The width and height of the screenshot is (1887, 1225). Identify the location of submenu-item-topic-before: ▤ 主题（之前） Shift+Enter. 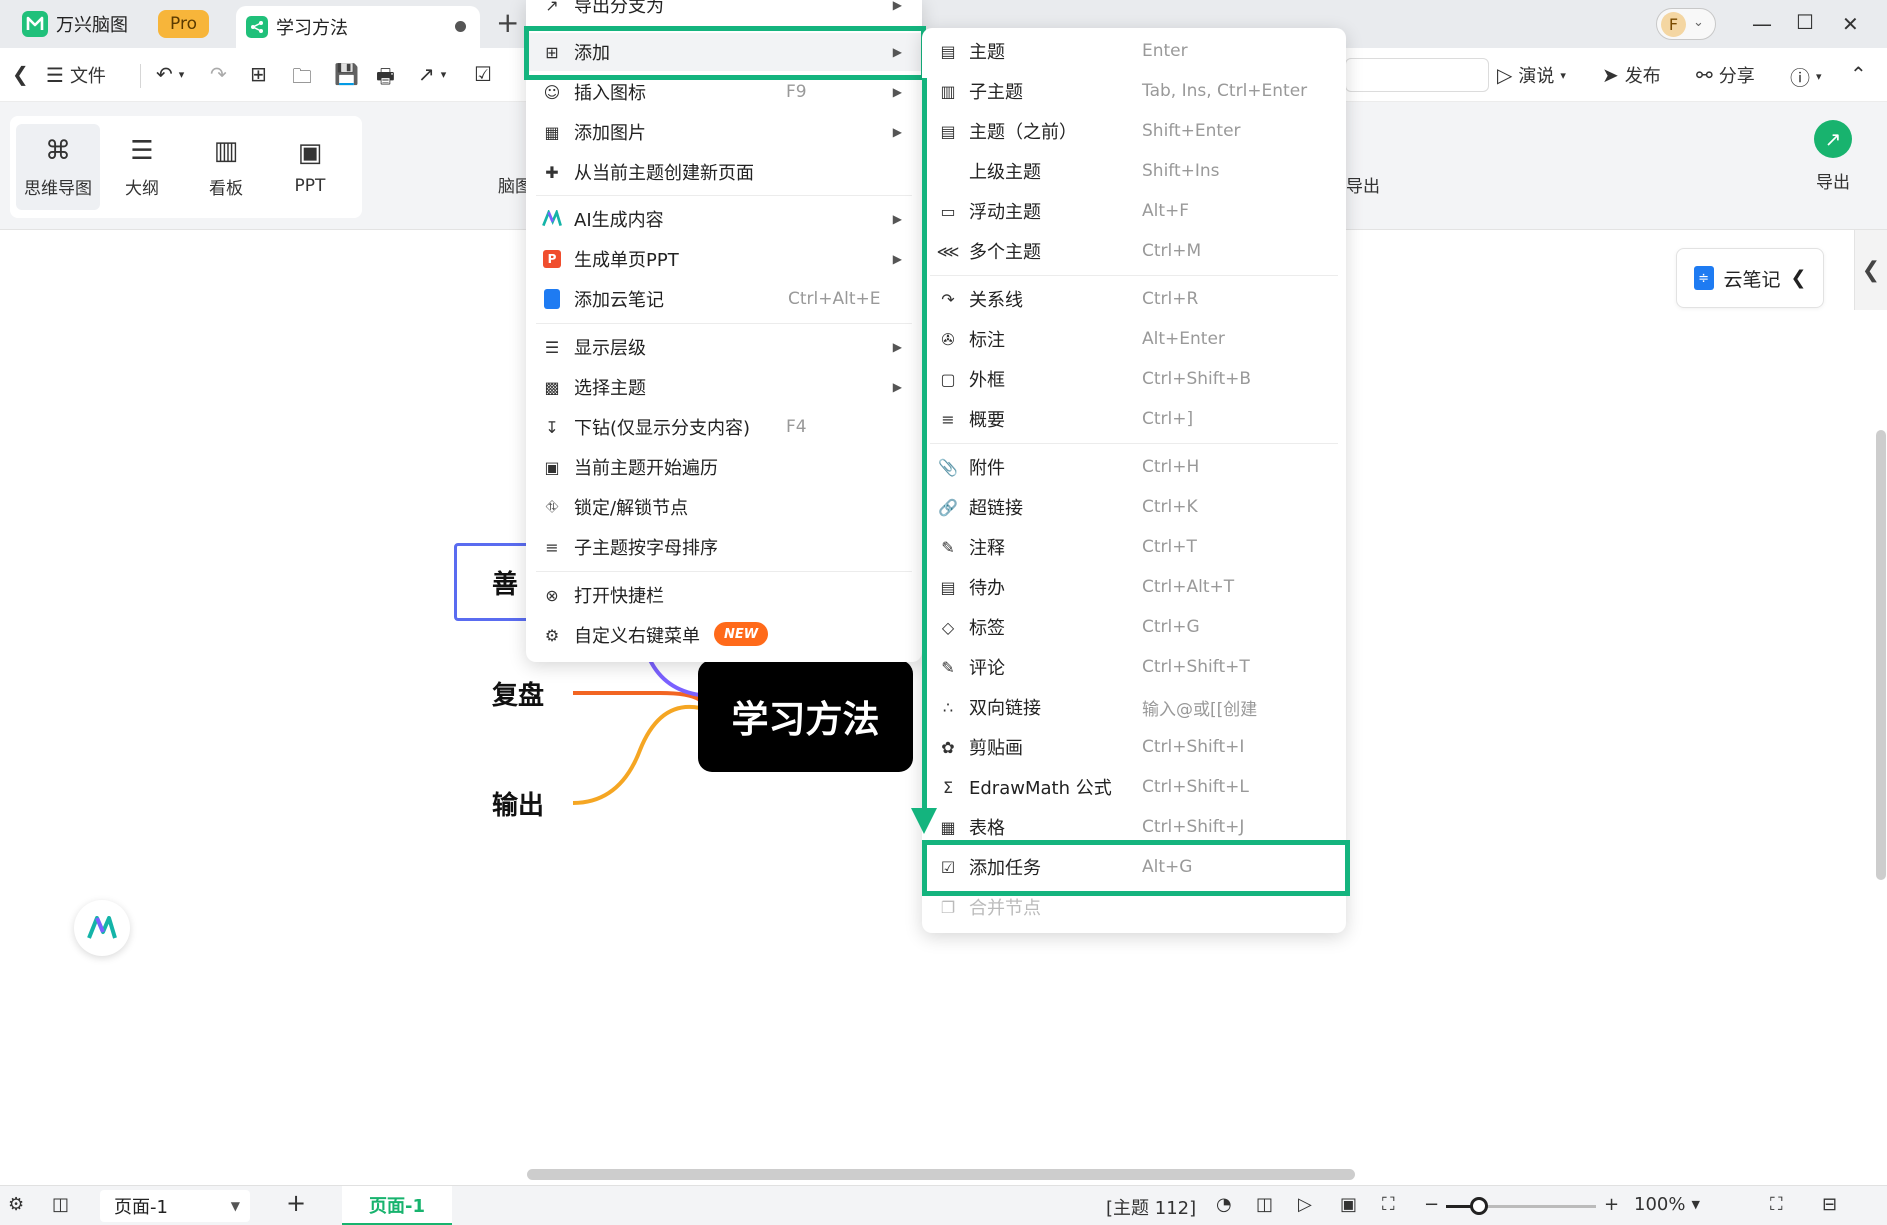
(1134, 131).